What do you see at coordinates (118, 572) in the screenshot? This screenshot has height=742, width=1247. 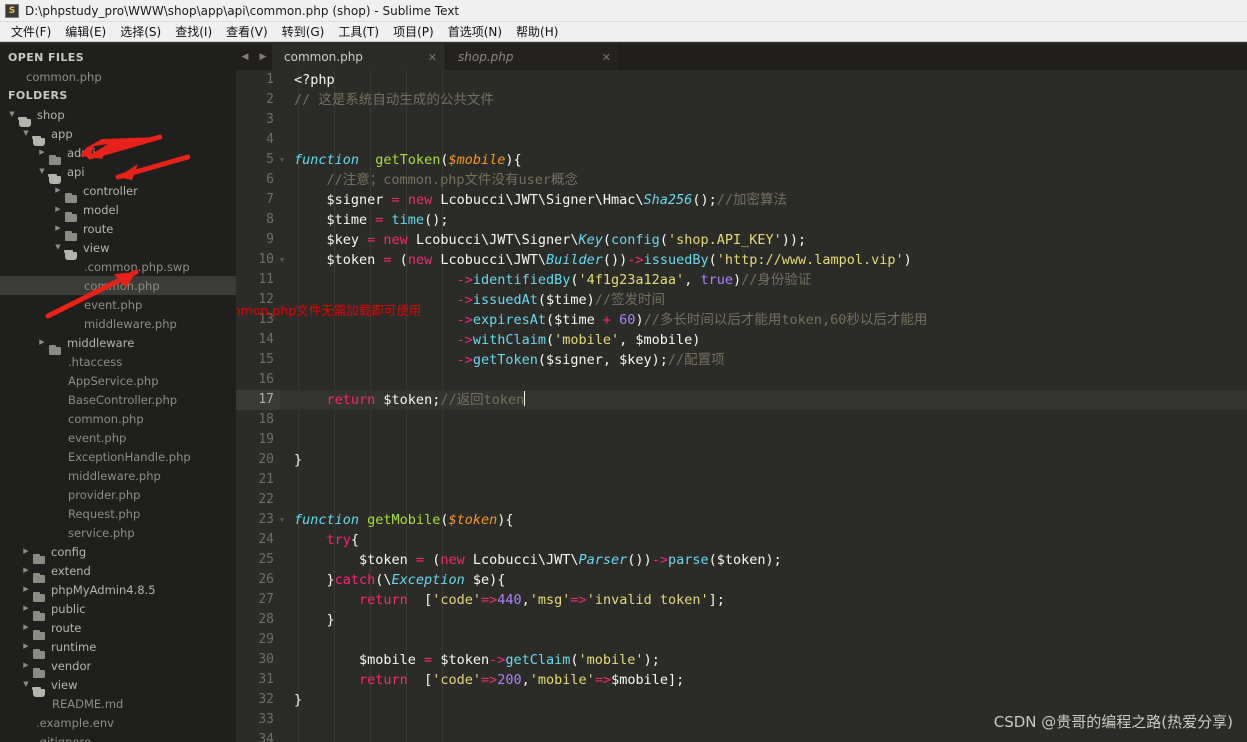 I see `tree-folder-extend: ▶ extend` at bounding box center [118, 572].